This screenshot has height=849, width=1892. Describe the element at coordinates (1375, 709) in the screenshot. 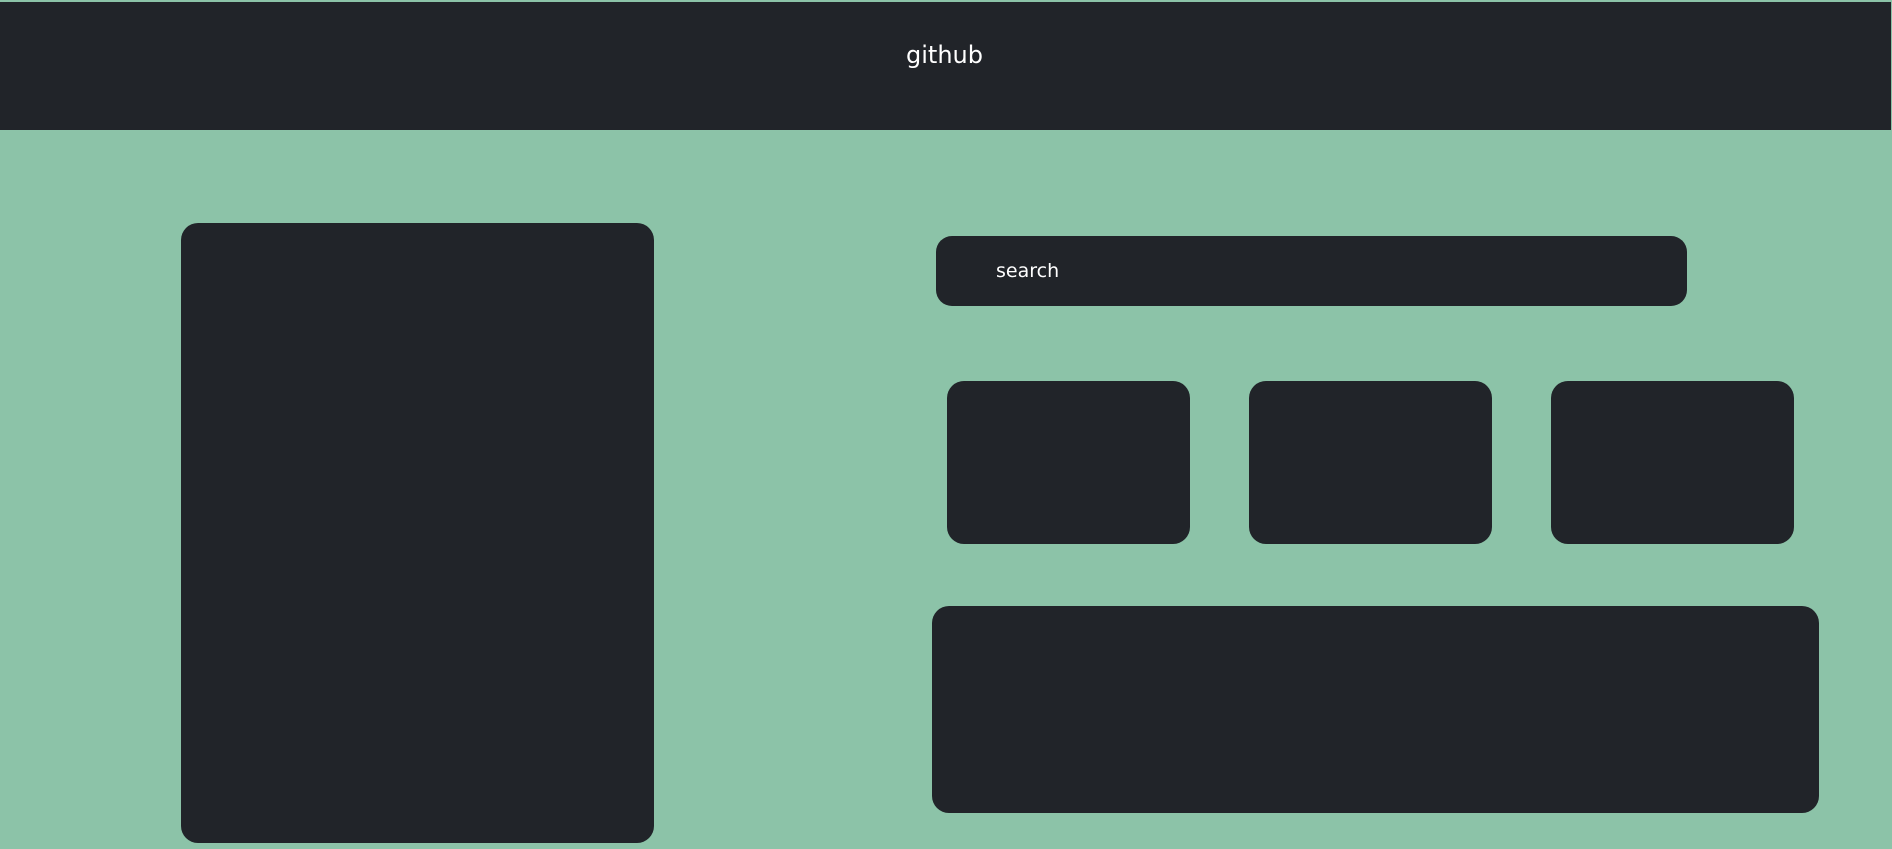

I see `repository-list-panel` at that location.